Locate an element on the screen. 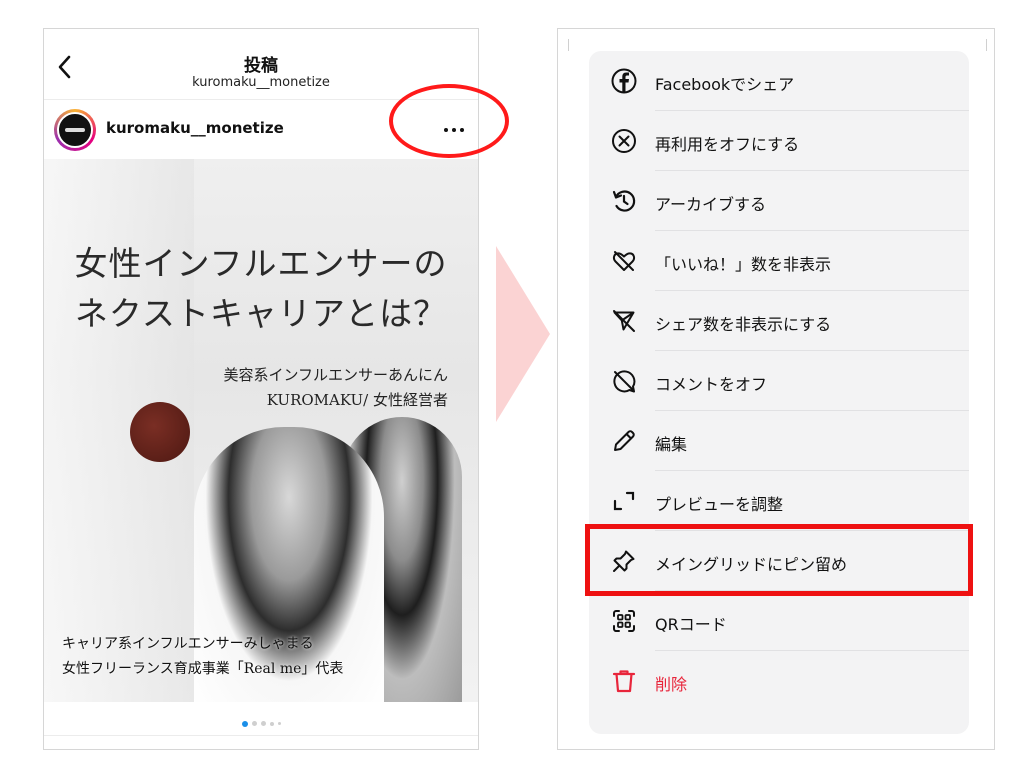  image-title-line2: ネクストキャリアとは？ is located at coordinates (261, 313).